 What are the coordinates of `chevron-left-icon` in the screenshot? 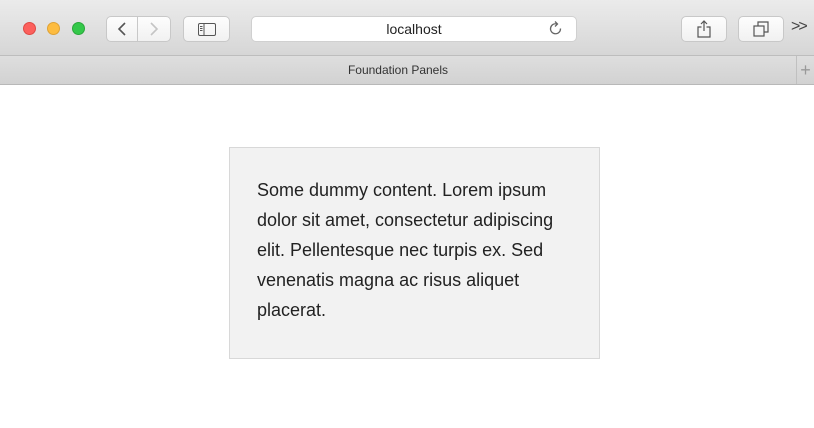 It's located at (121, 29).